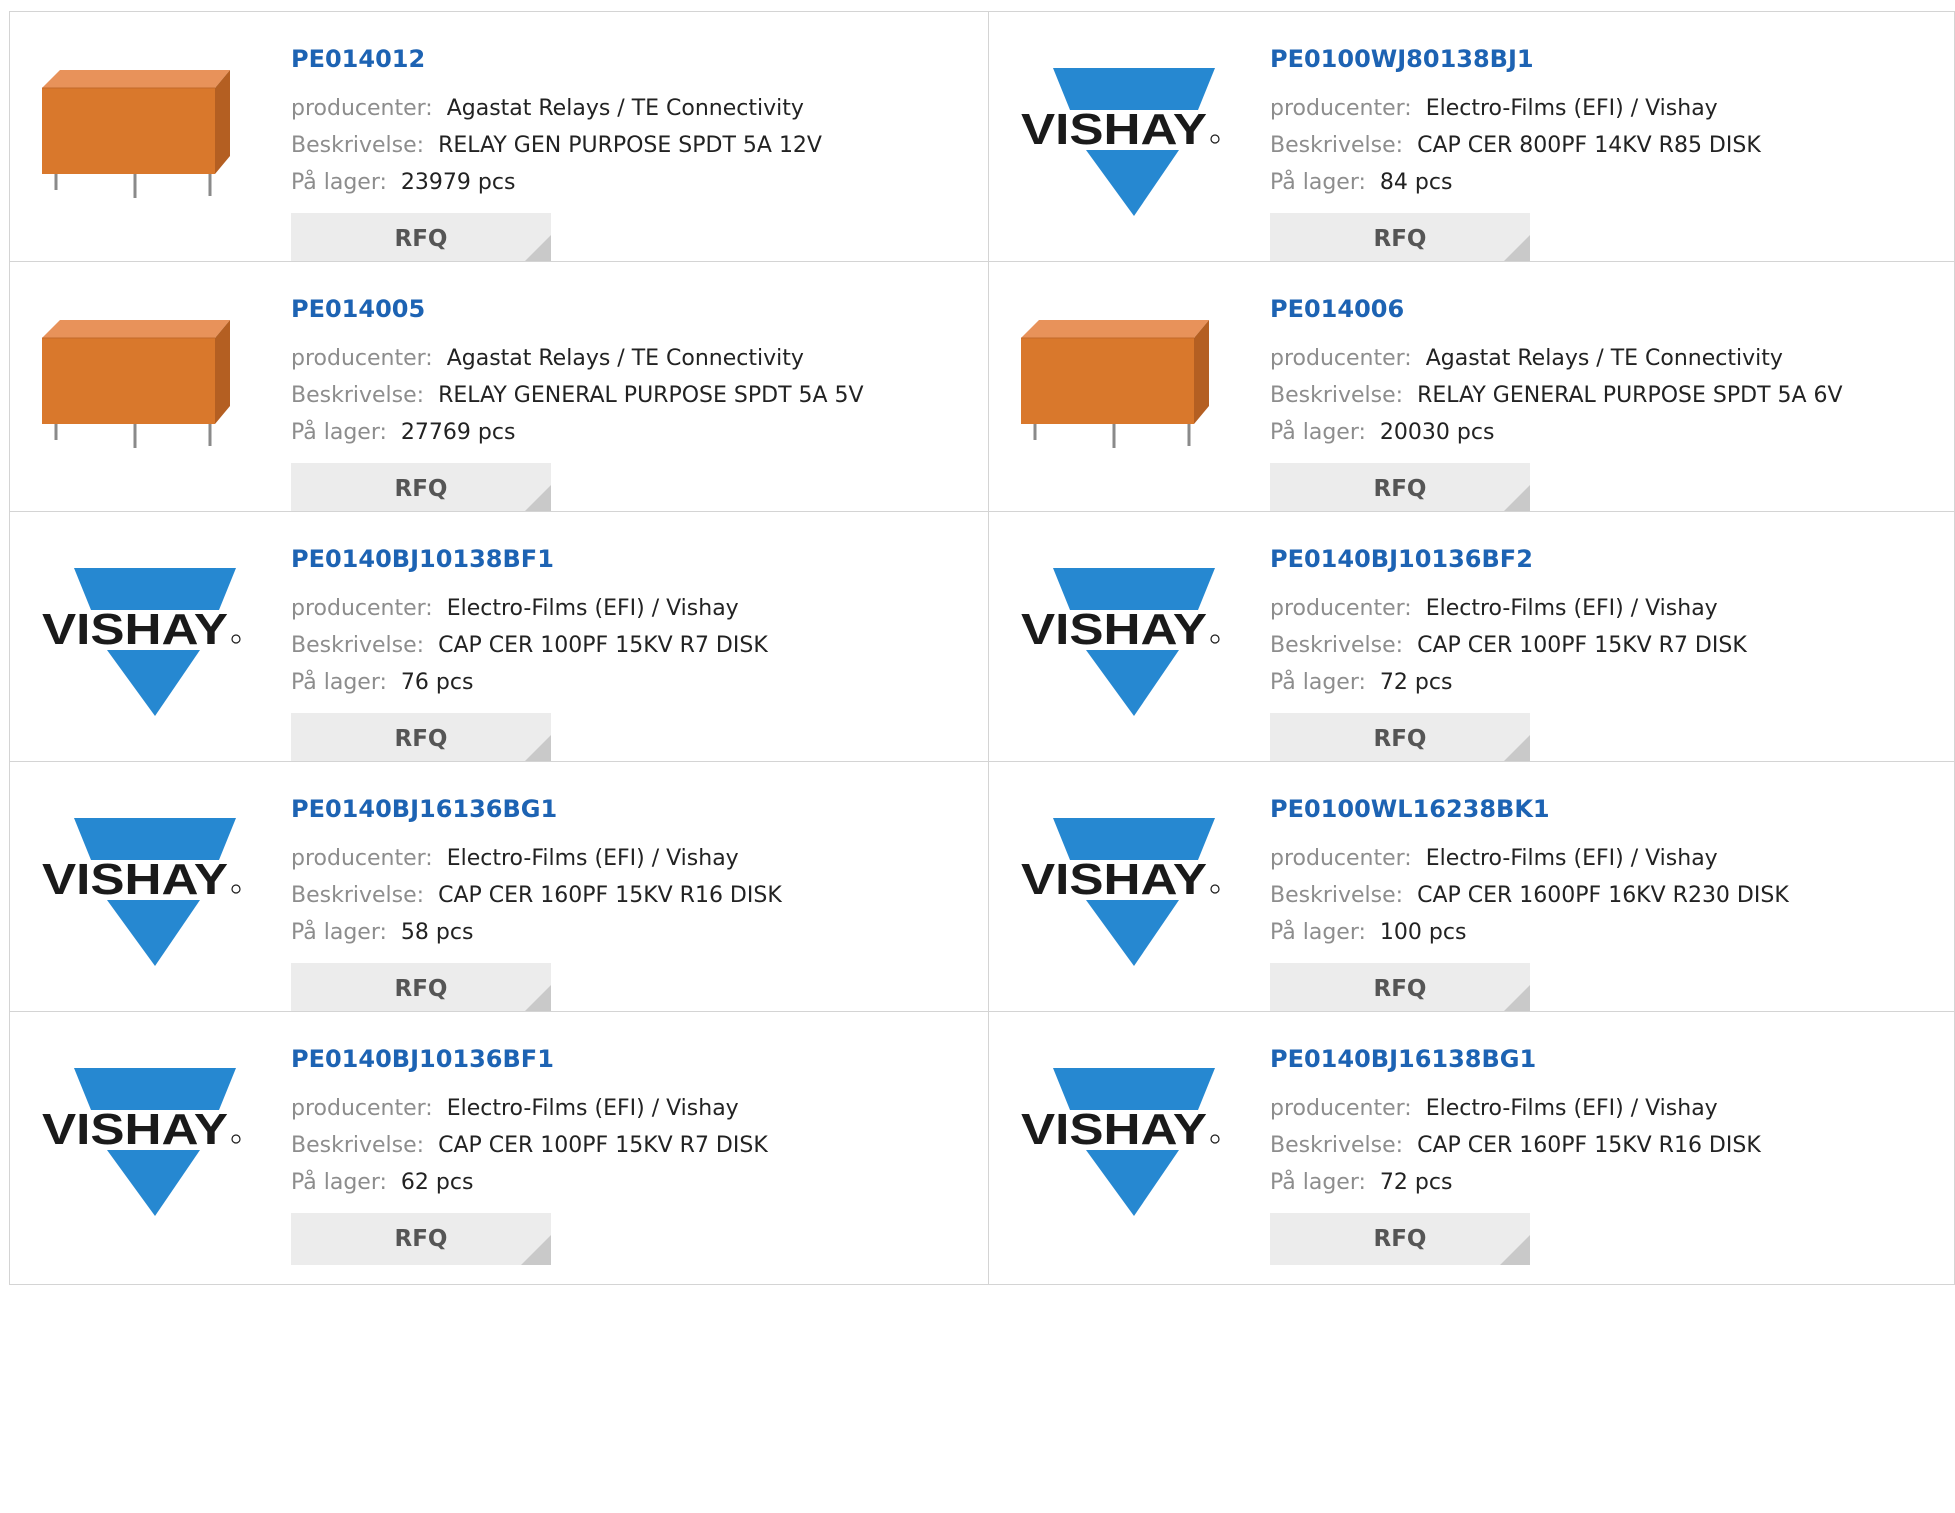 The height and width of the screenshot is (1513, 1955). I want to click on part-number-link: PE014006, so click(1337, 309).